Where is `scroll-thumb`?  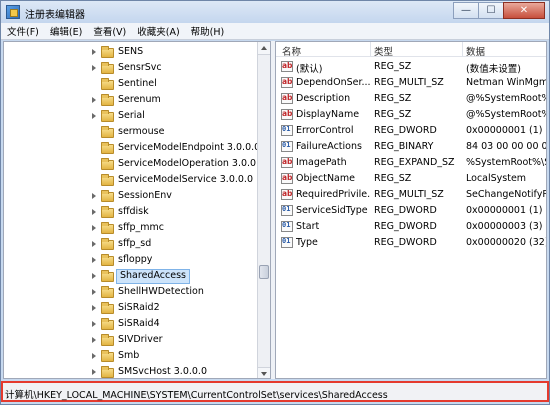
scroll-thumb is located at coordinates (264, 272).